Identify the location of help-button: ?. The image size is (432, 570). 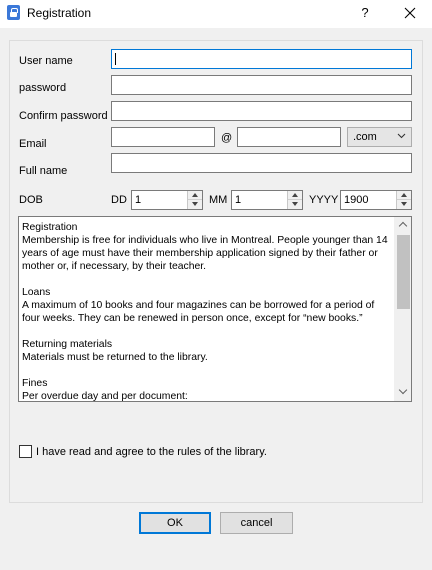
(365, 13).